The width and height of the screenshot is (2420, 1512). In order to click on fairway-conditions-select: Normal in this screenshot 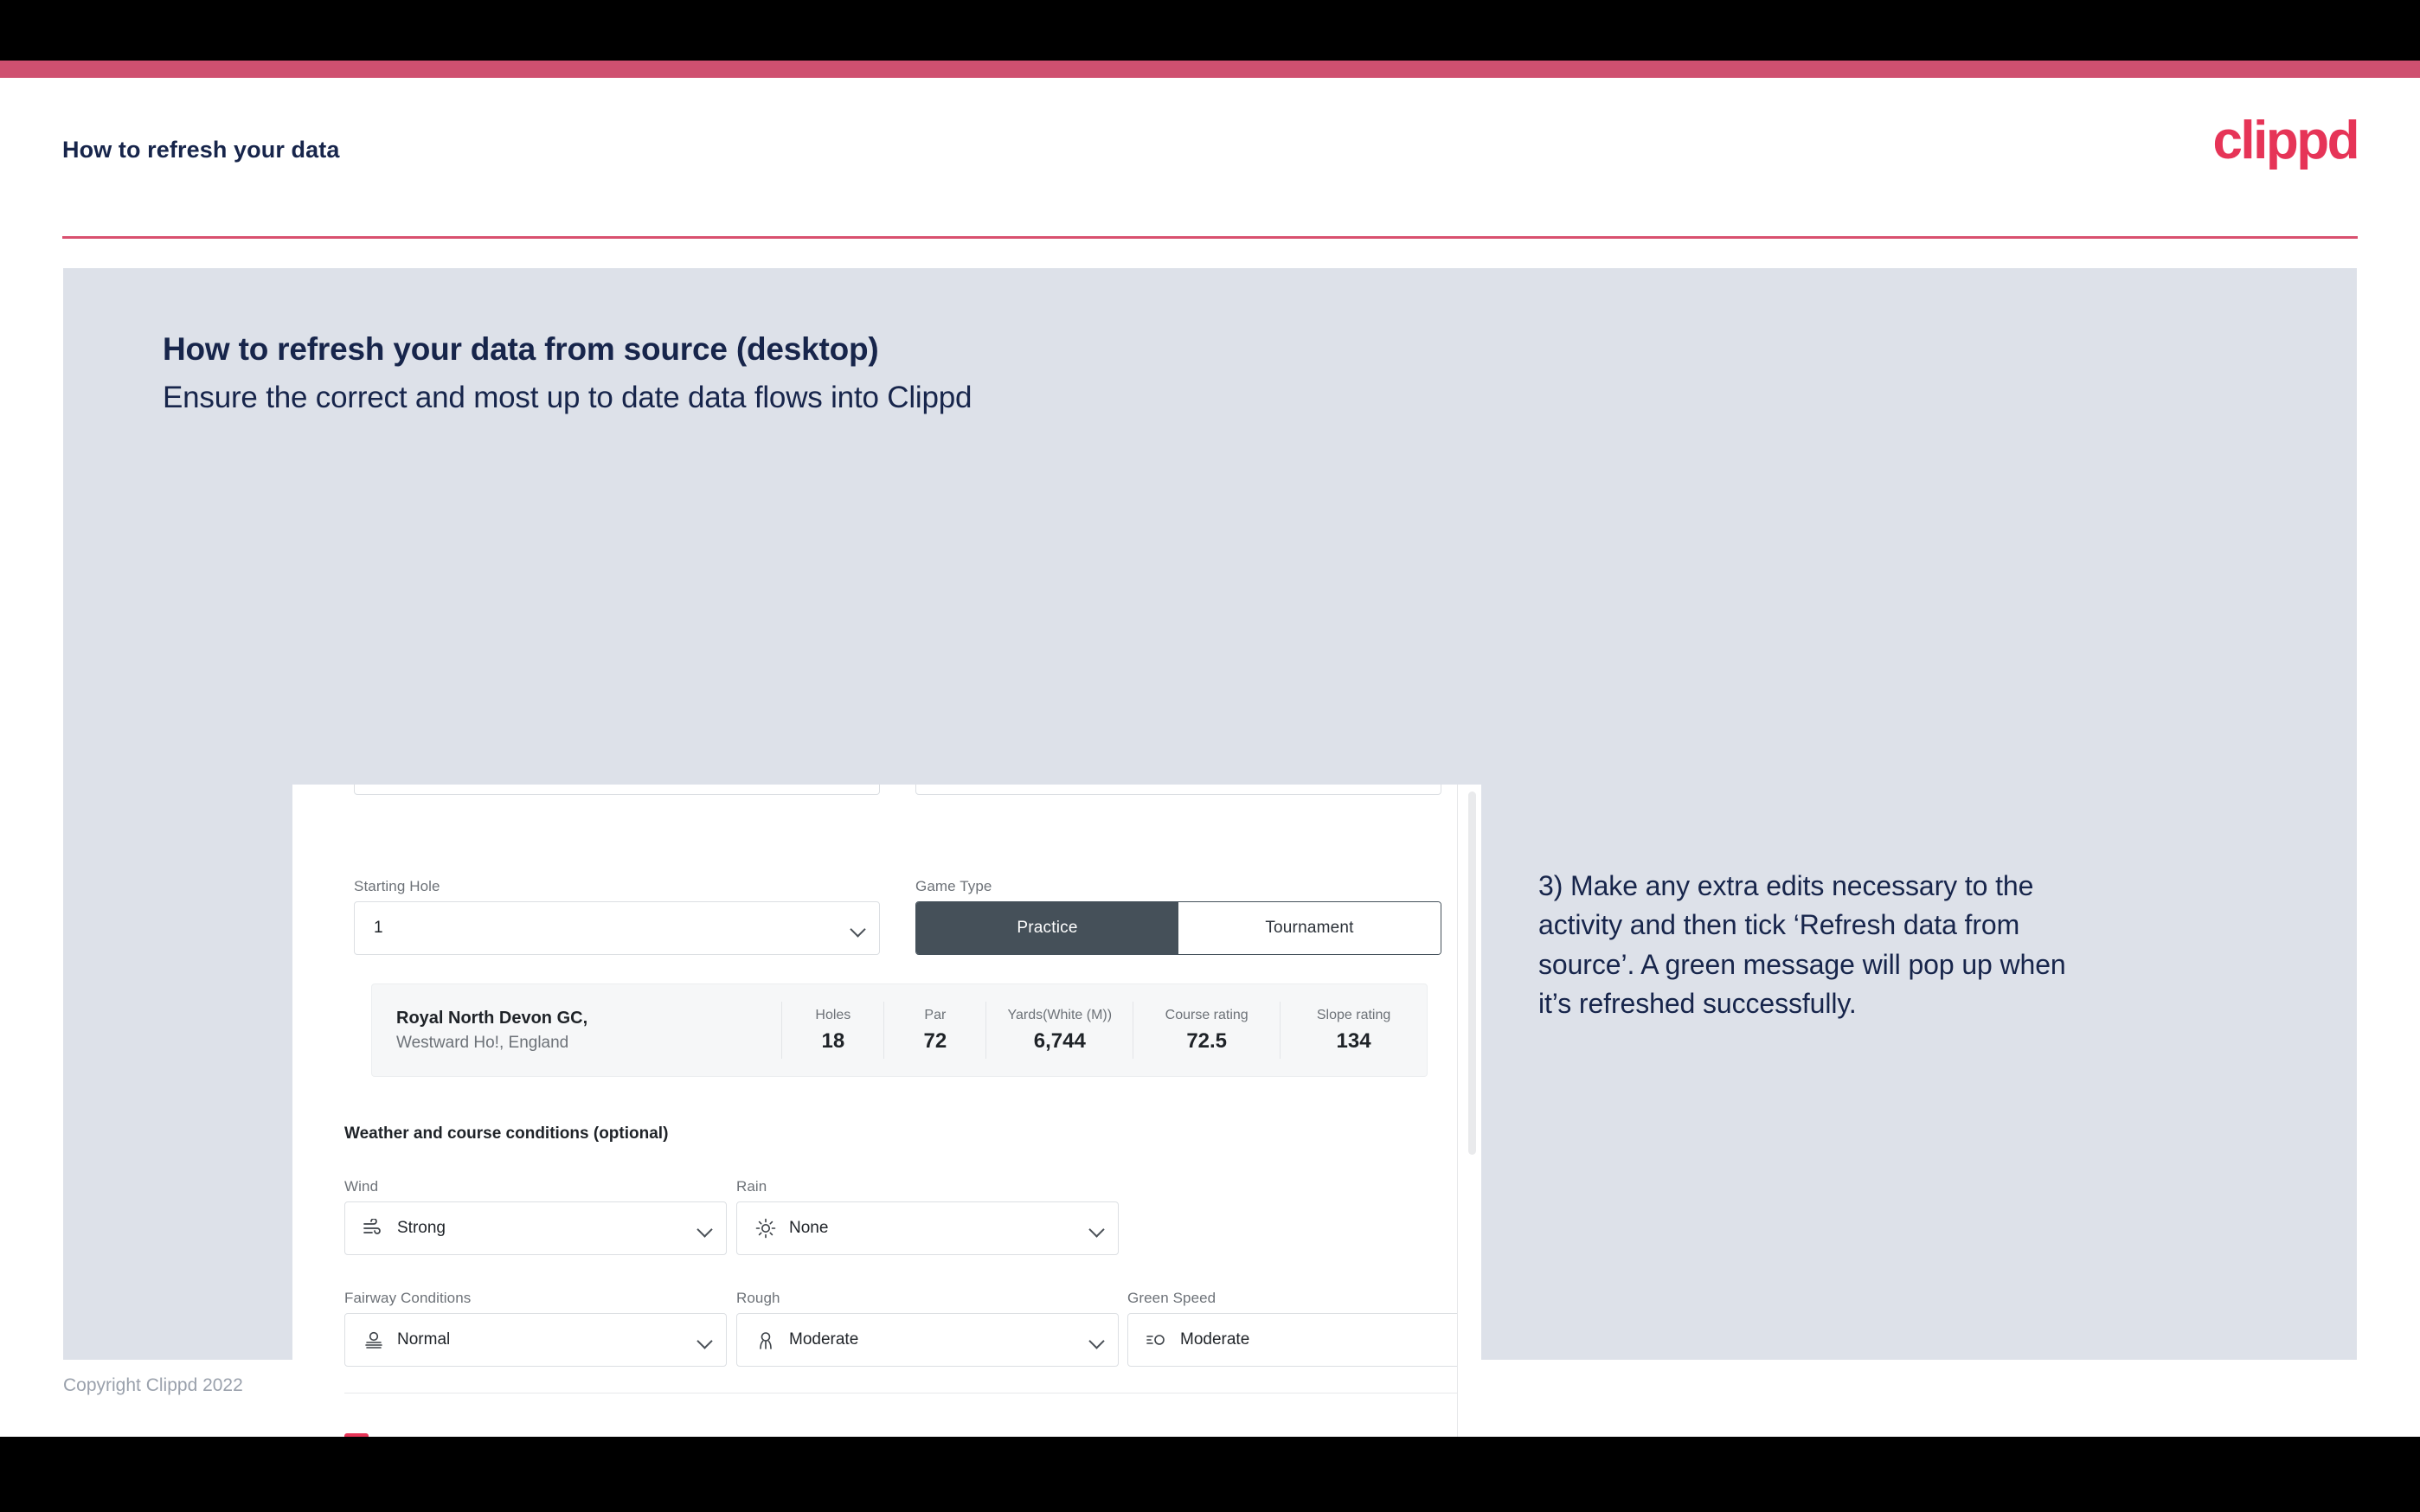, I will do `click(535, 1340)`.